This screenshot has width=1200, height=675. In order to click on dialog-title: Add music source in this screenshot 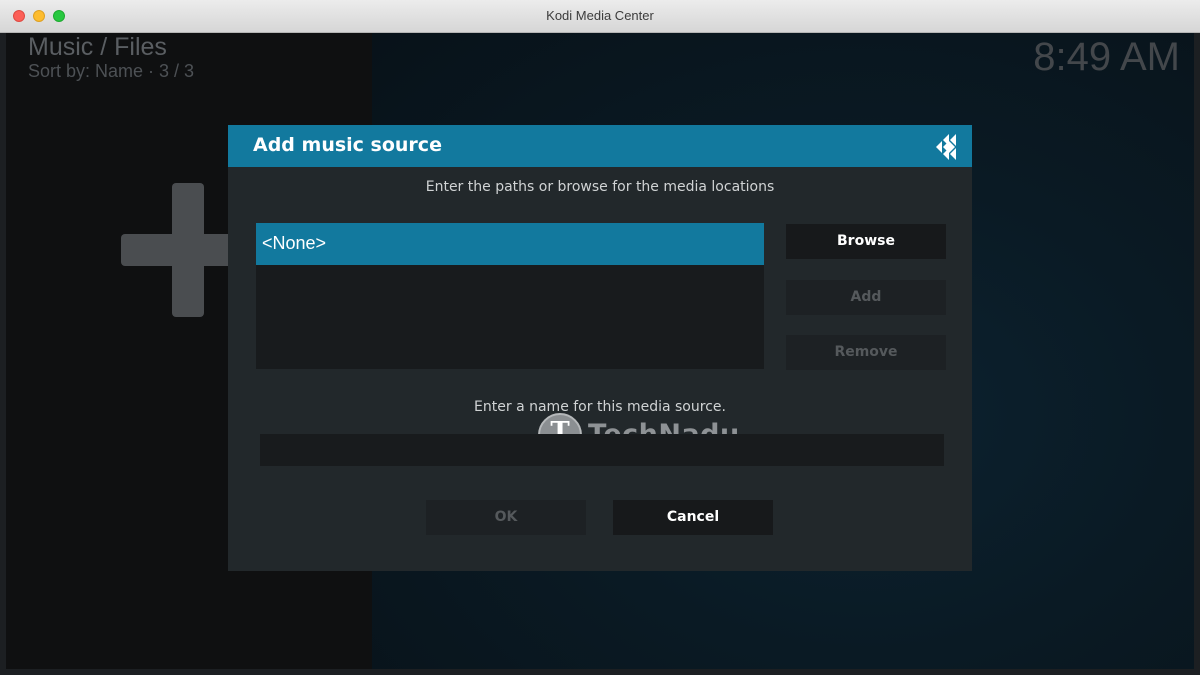, I will do `click(347, 145)`.